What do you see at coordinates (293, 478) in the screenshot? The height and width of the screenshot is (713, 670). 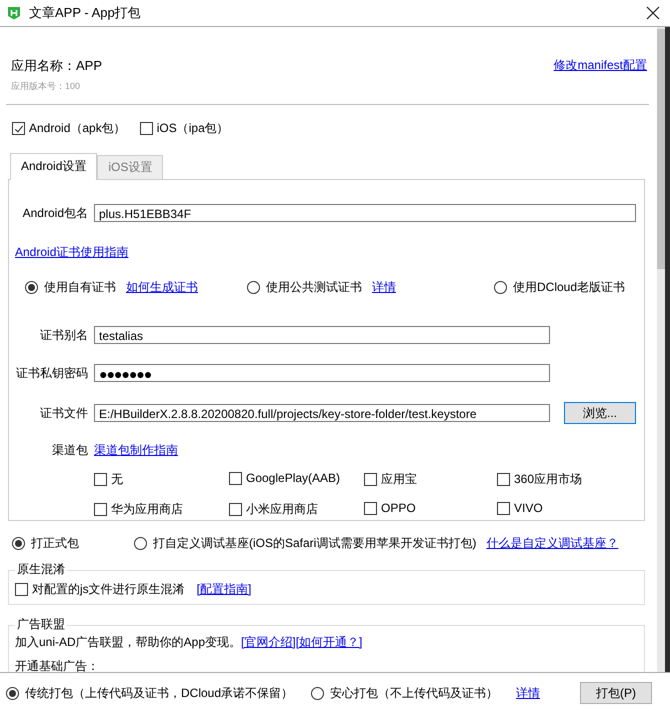 I see `checkbox-label: GooglePlay(AAB)` at bounding box center [293, 478].